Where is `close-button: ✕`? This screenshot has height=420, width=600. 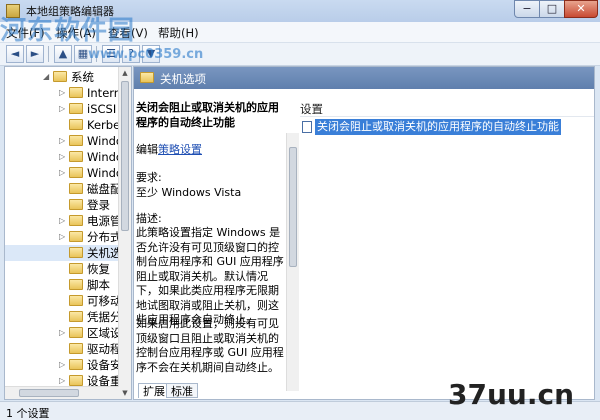 close-button: ✕ is located at coordinates (581, 9).